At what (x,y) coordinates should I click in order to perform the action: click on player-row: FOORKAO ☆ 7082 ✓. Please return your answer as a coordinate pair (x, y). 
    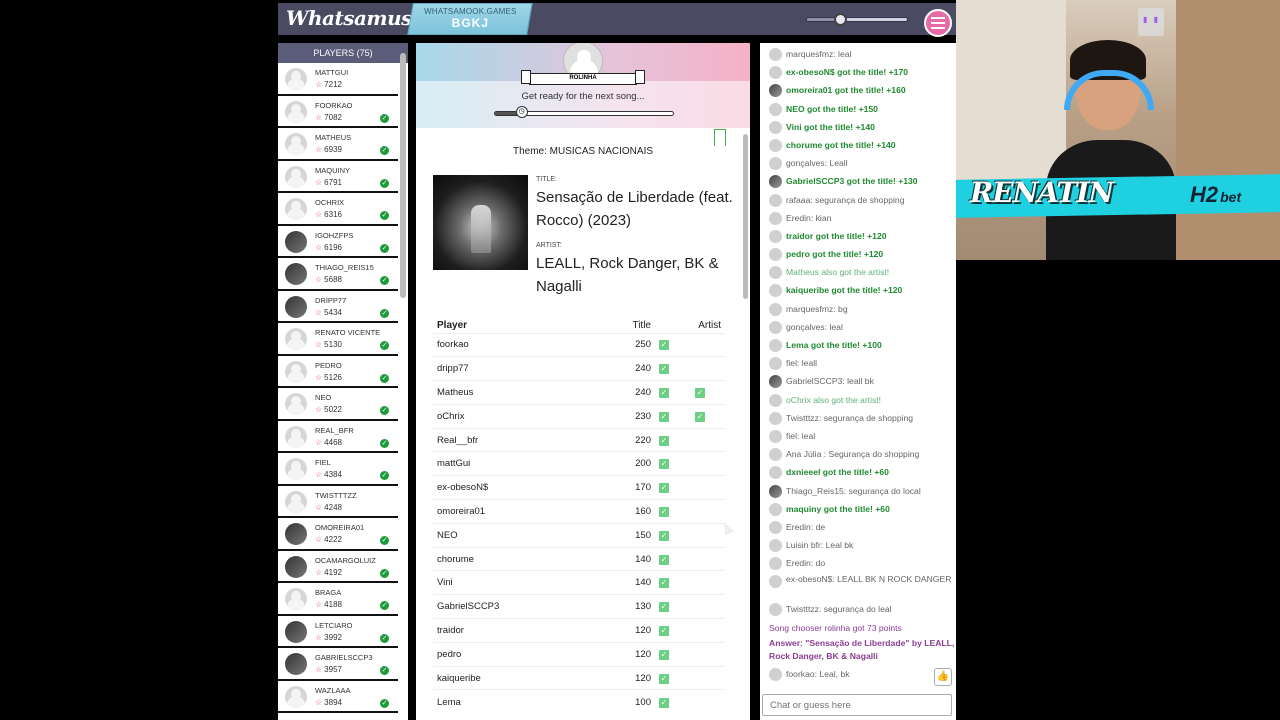
    Looking at the image, I should click on (338, 112).